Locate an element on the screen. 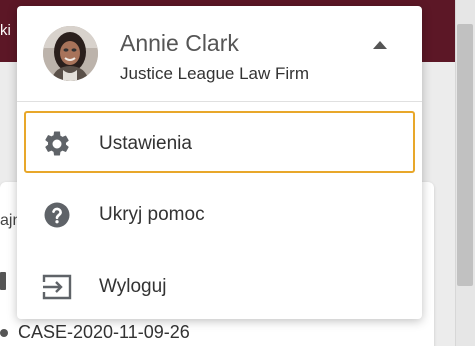  menu-item-label: Ustawienia is located at coordinates (145, 143).